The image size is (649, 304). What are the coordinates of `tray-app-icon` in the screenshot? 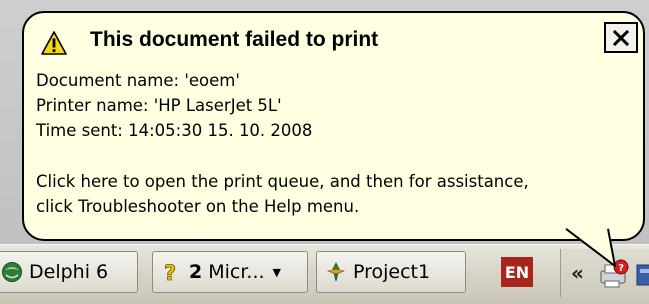 It's located at (642, 275).